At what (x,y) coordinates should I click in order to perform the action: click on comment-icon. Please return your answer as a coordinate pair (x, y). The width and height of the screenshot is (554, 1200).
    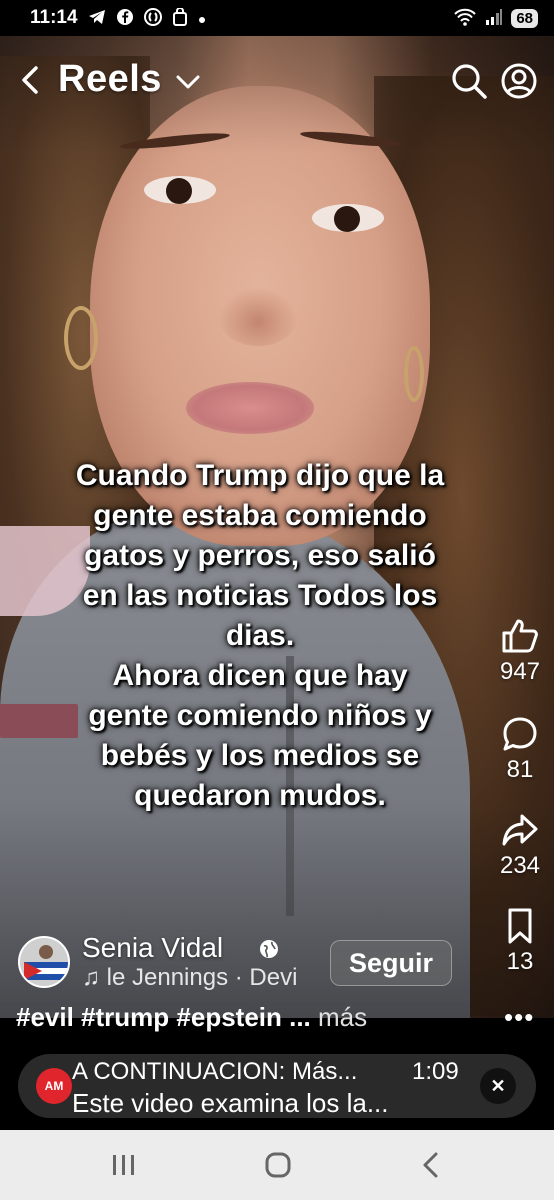
    Looking at the image, I should click on (520, 734).